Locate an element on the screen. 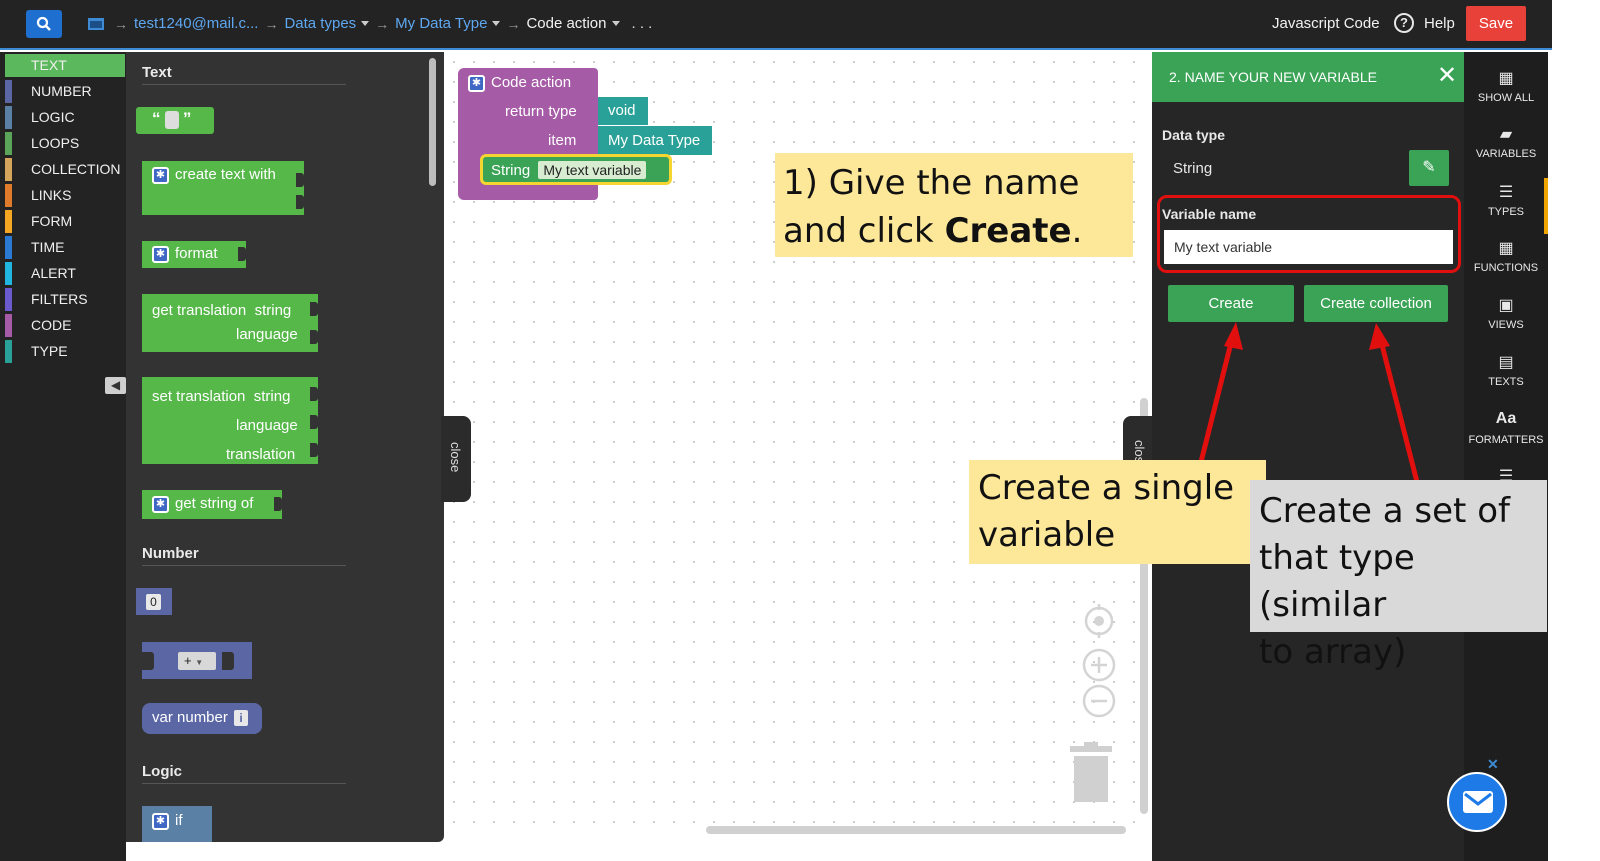 This screenshot has height=861, width=1600. return-type-label: return type is located at coordinates (541, 111).